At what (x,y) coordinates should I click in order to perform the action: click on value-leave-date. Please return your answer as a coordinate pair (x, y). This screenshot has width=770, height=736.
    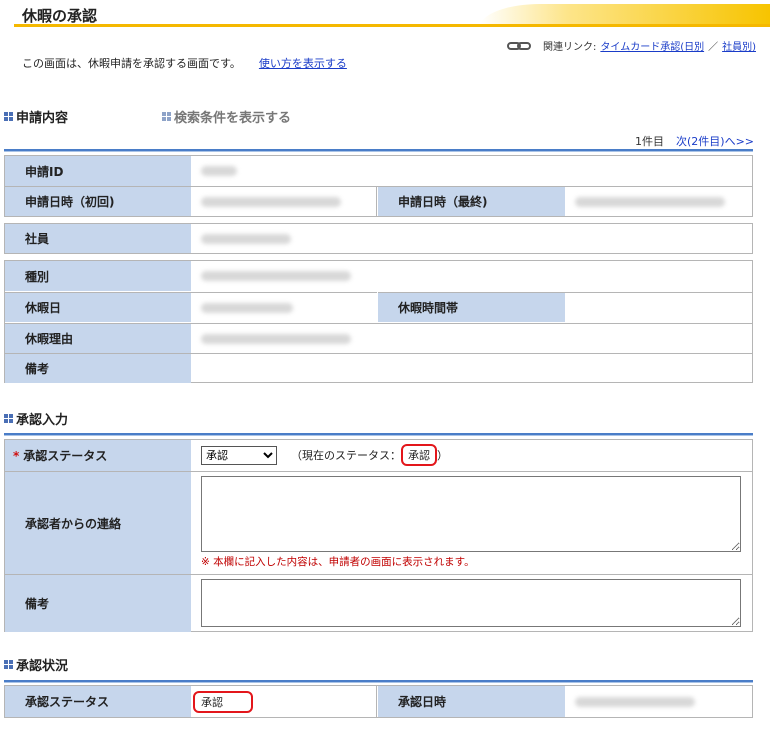
    Looking at the image, I should click on (284, 307).